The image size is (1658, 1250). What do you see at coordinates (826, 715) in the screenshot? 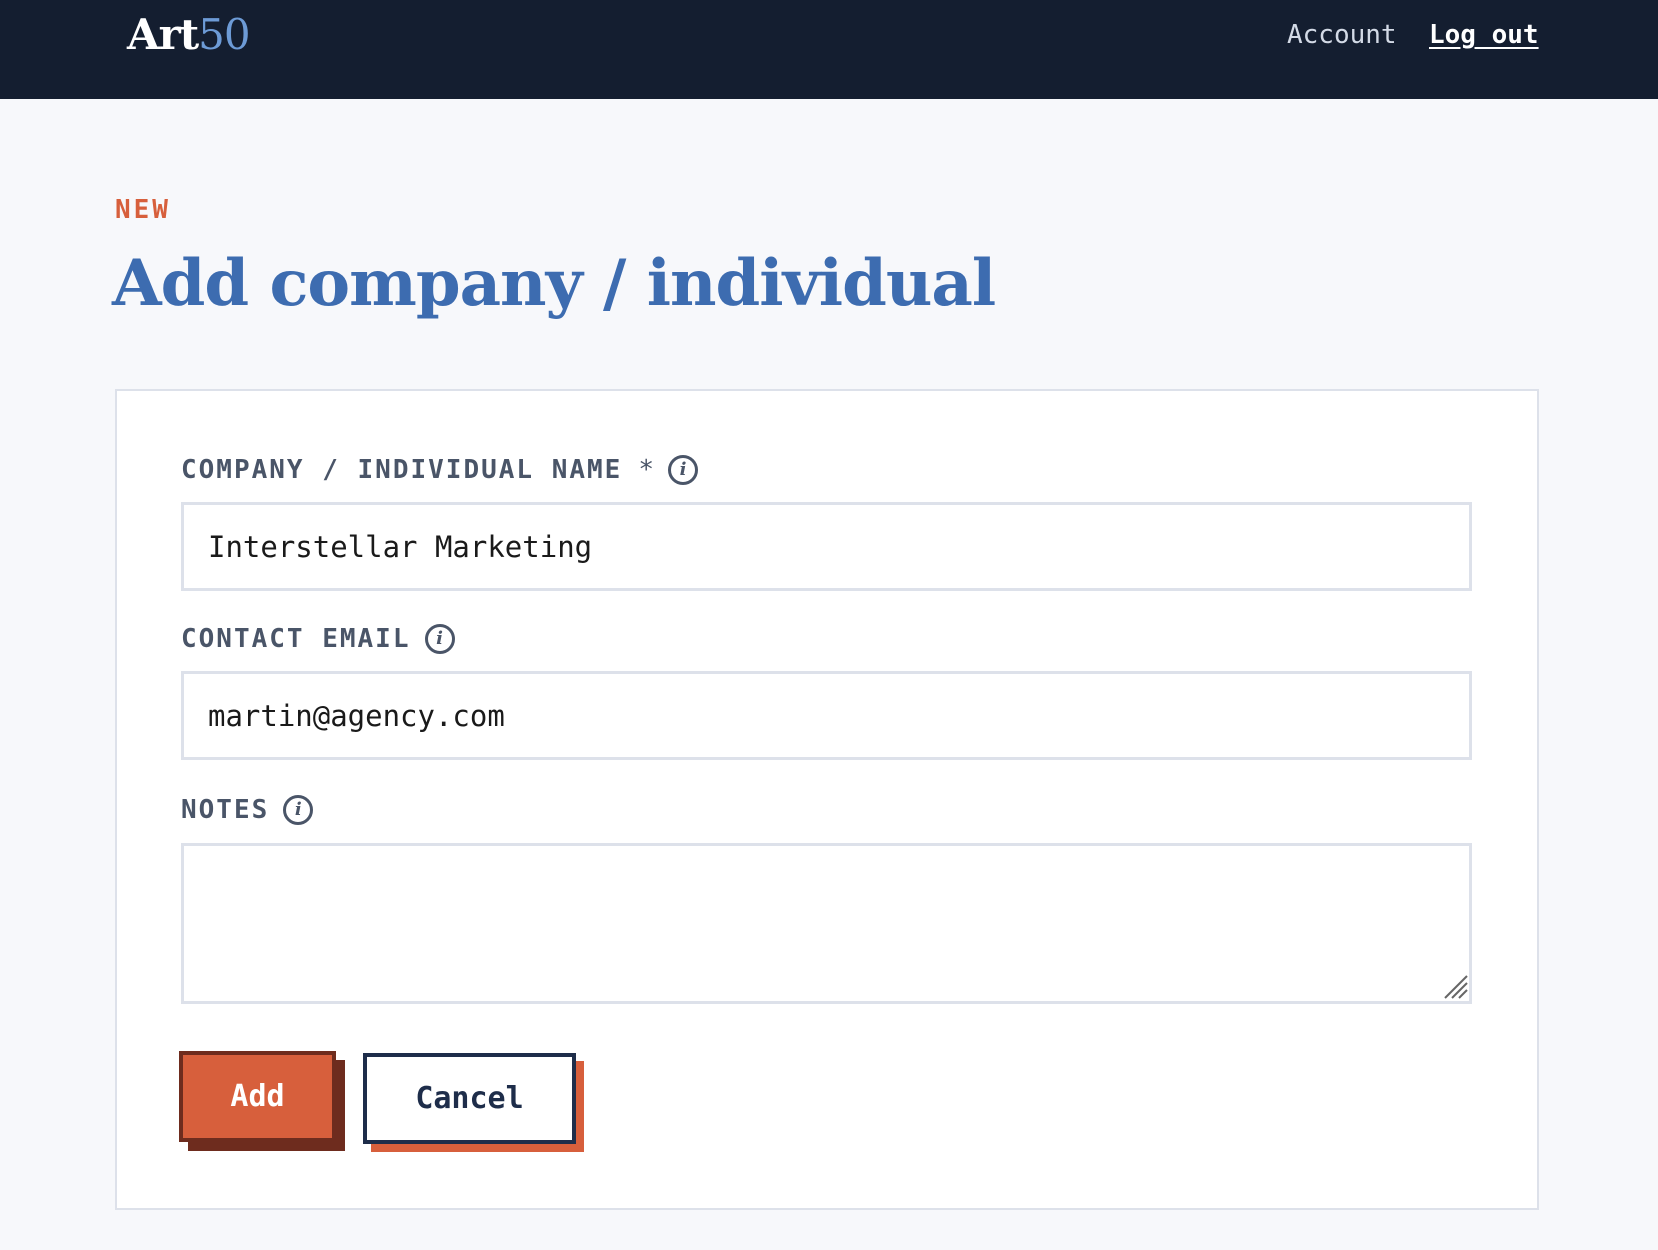
I see `email-input` at bounding box center [826, 715].